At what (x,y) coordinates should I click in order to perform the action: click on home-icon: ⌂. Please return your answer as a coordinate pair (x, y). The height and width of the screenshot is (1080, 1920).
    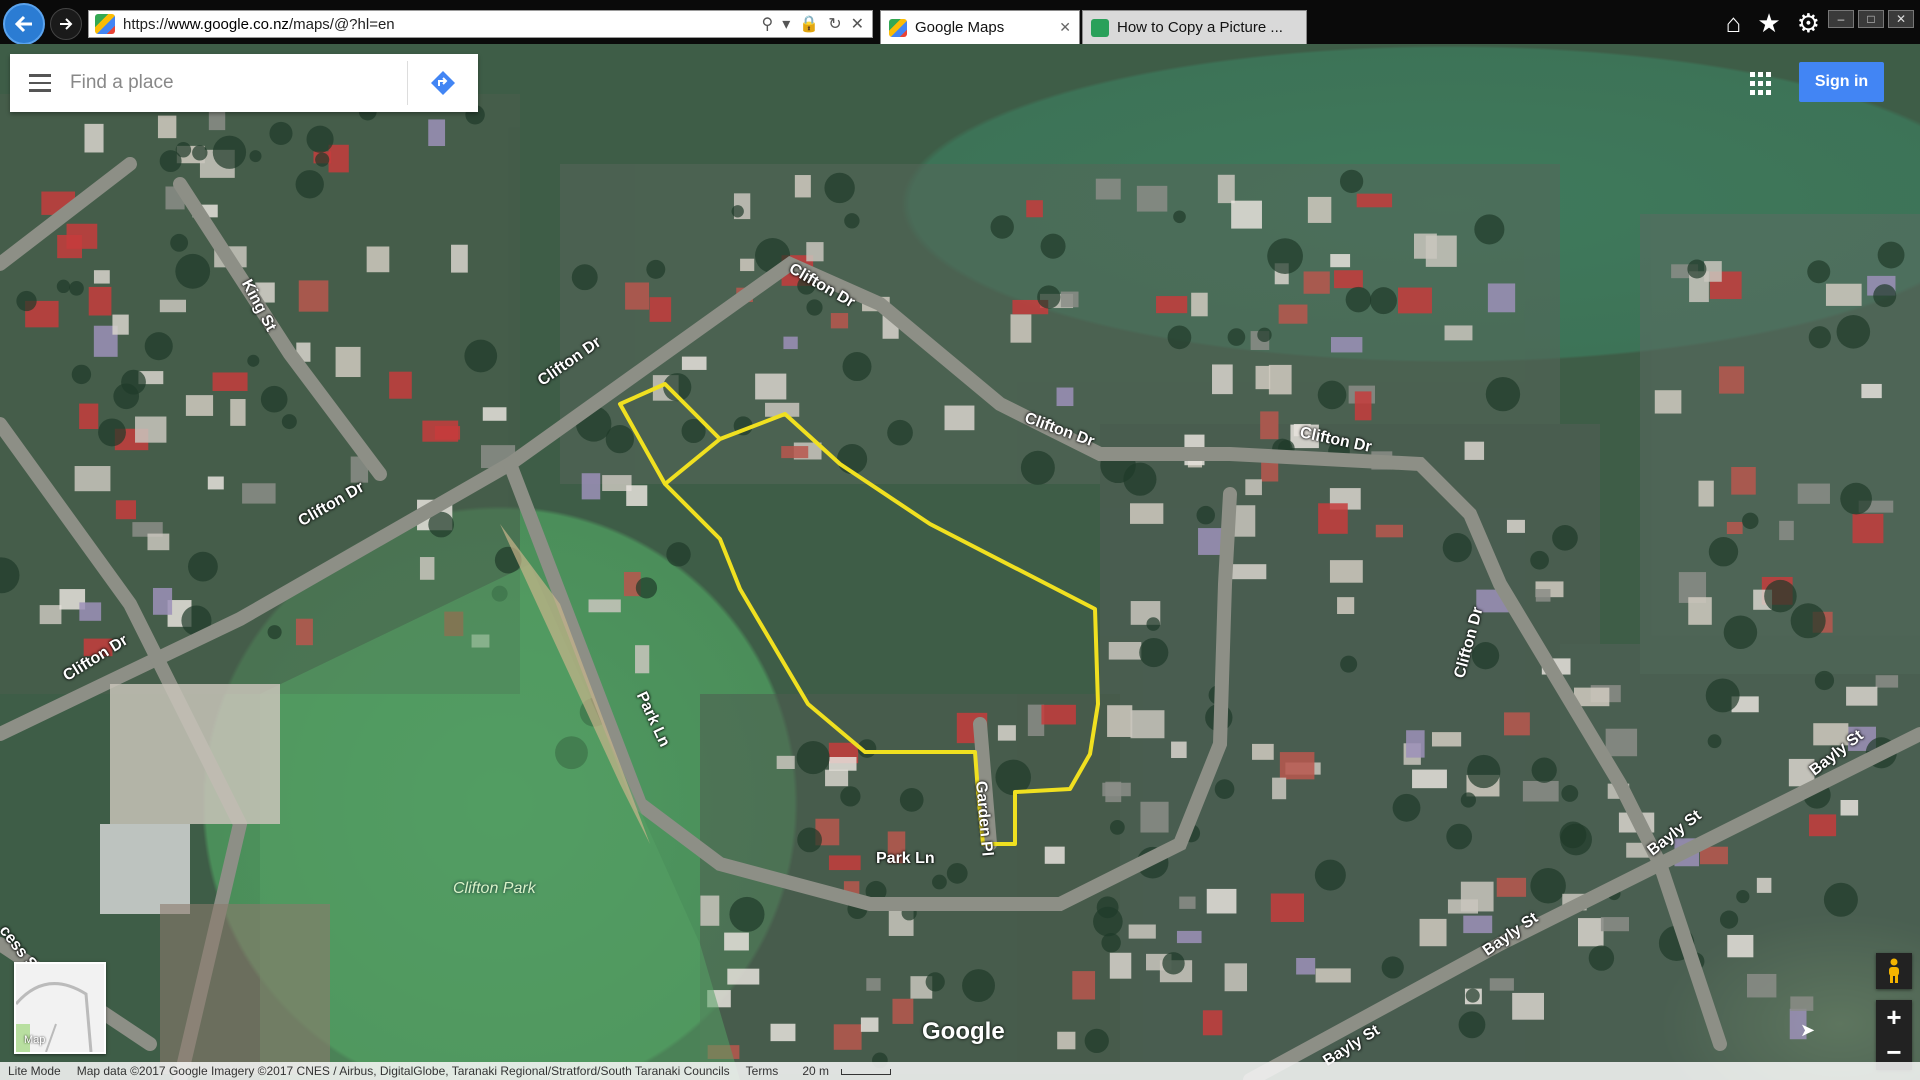
    Looking at the image, I should click on (1734, 23).